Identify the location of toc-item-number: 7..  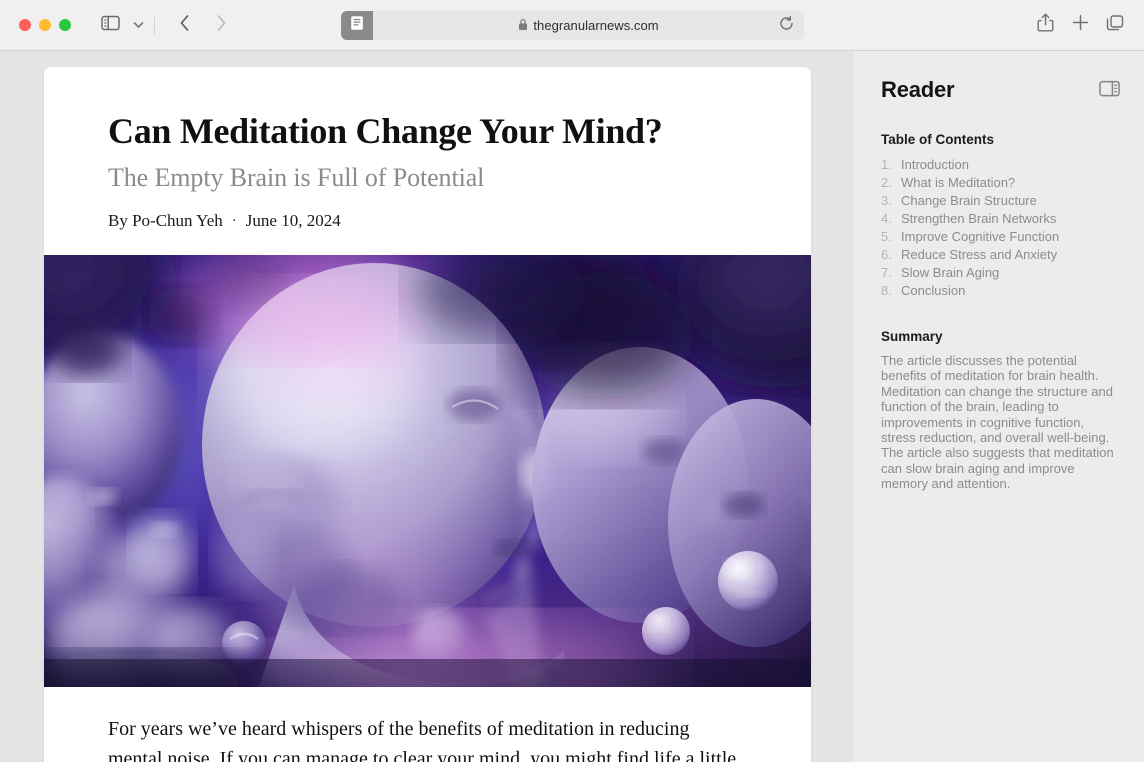
(886, 273).